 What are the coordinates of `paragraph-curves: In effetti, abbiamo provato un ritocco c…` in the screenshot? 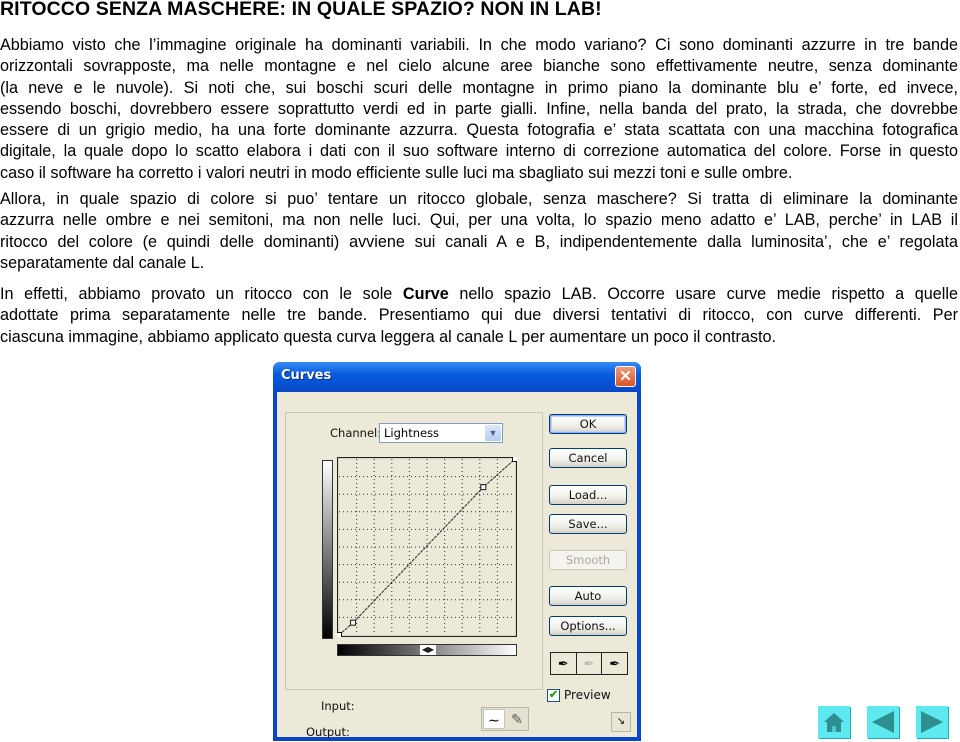 It's located at (479, 316).